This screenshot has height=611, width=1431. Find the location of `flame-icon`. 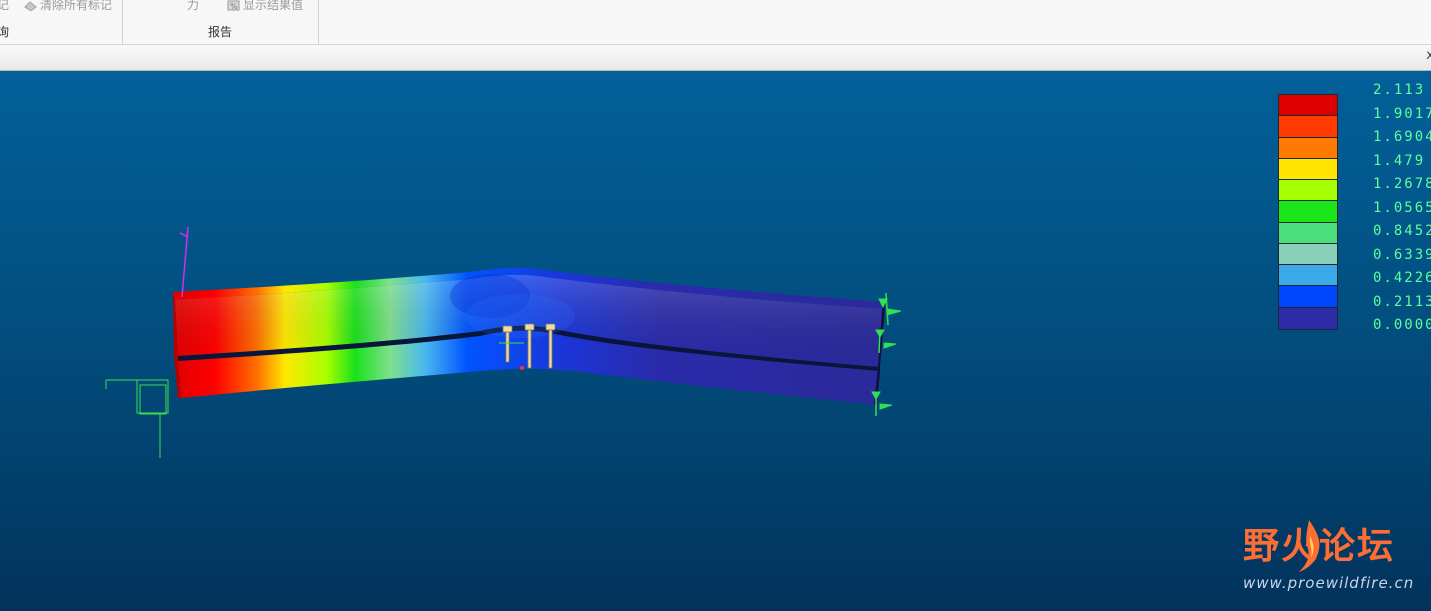

flame-icon is located at coordinates (1309, 546).